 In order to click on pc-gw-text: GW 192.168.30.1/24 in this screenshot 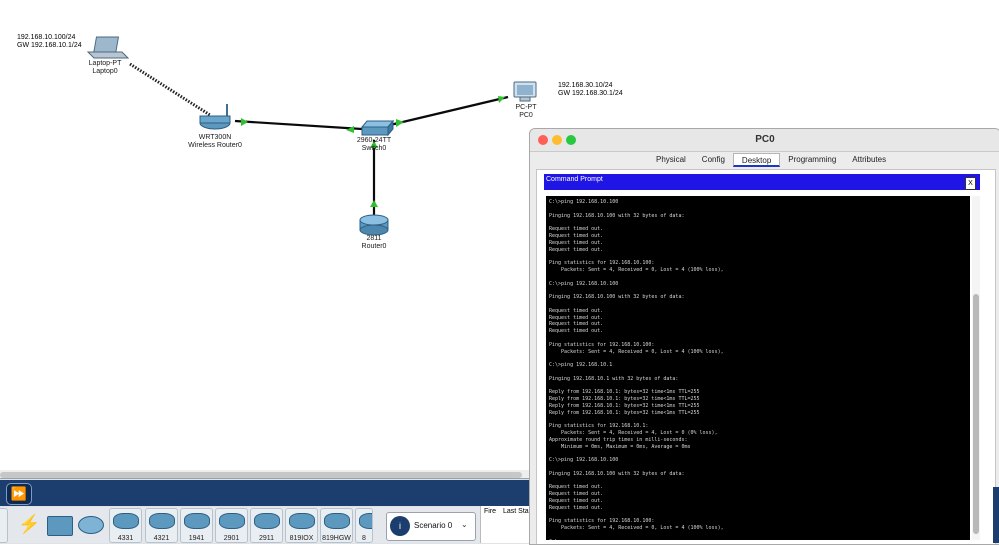, I will do `click(590, 93)`.